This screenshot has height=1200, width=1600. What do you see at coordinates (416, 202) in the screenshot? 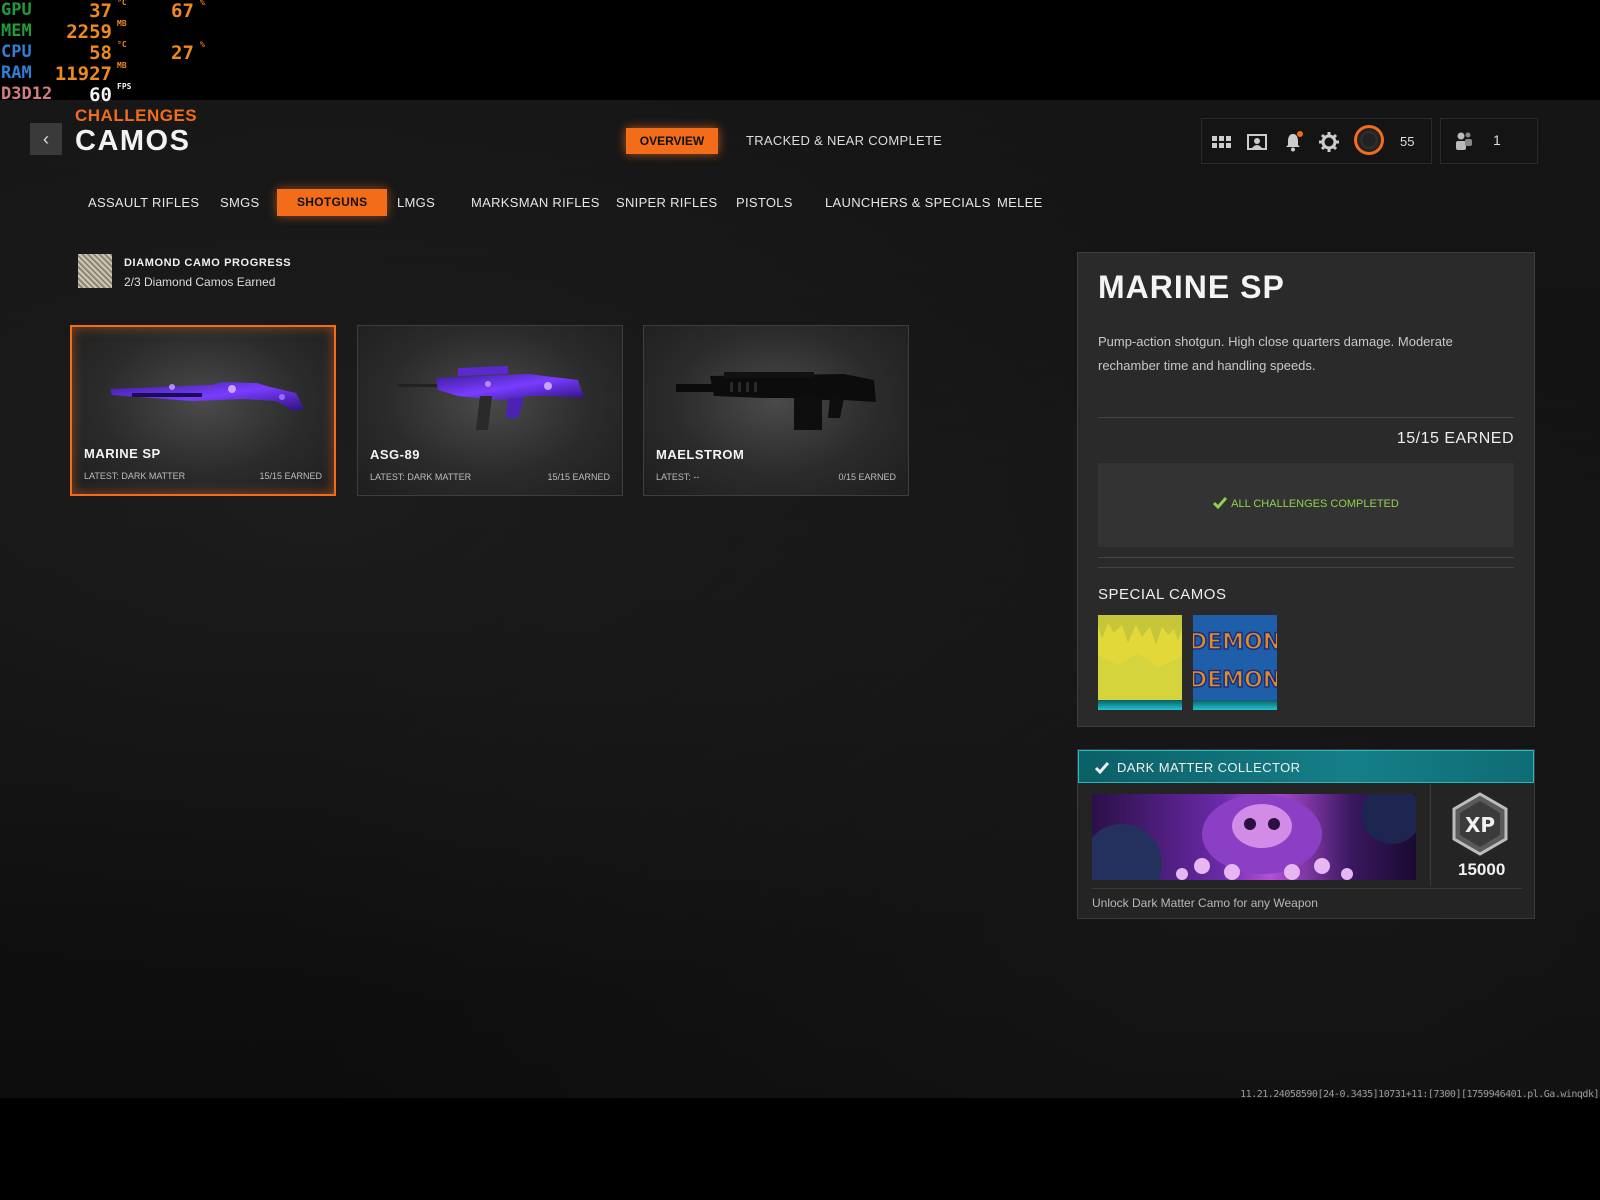
I see `category-lmgs: LMGS` at bounding box center [416, 202].